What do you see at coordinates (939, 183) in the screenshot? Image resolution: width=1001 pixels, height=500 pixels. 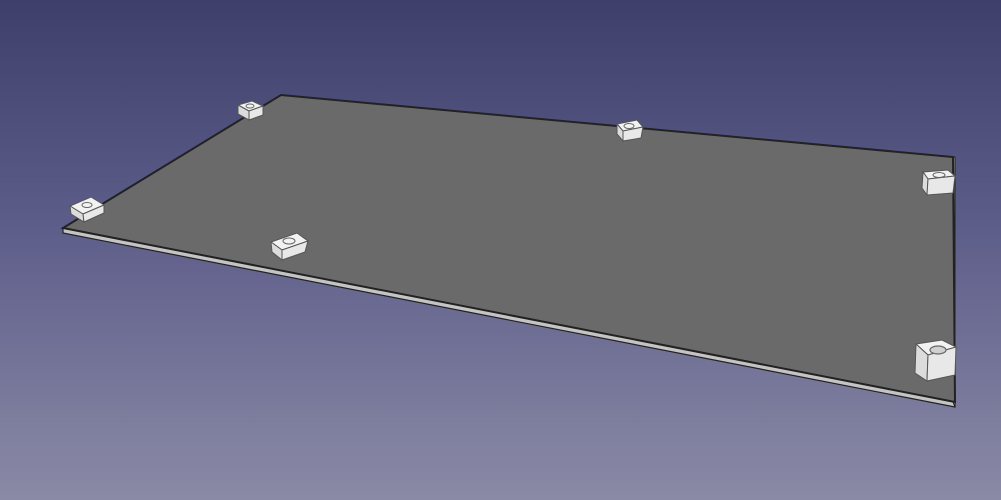 I see `standoff-right-back` at bounding box center [939, 183].